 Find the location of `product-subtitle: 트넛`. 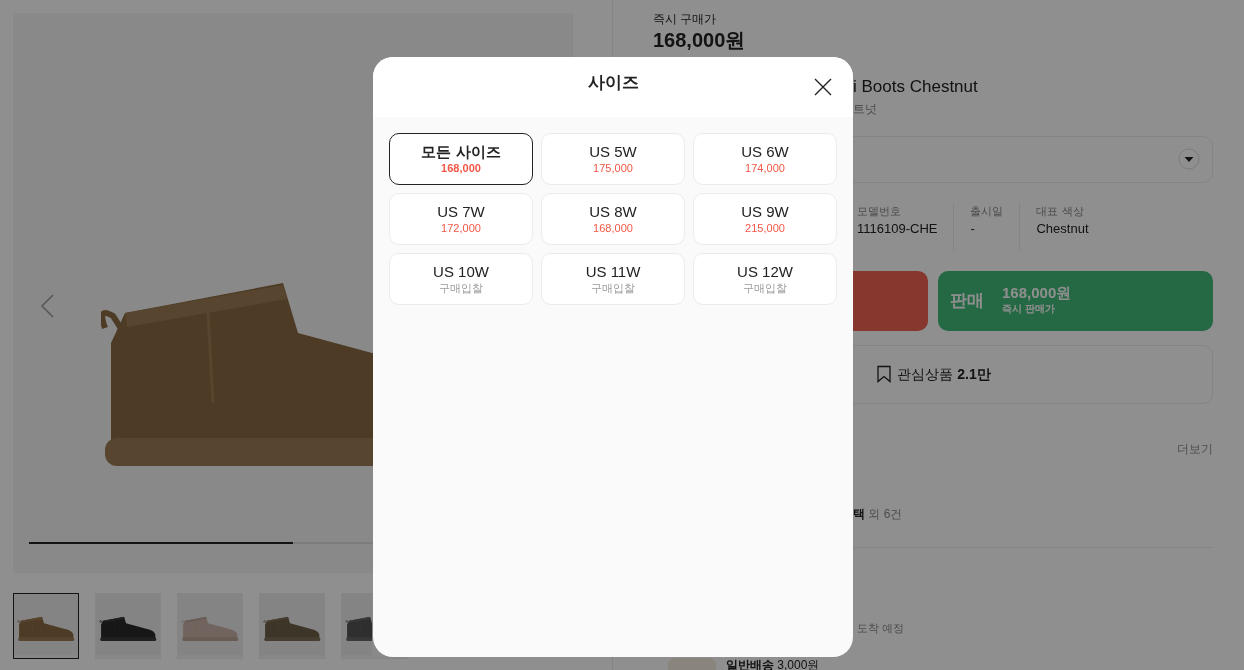

product-subtitle: 트넛 is located at coordinates (865, 109).